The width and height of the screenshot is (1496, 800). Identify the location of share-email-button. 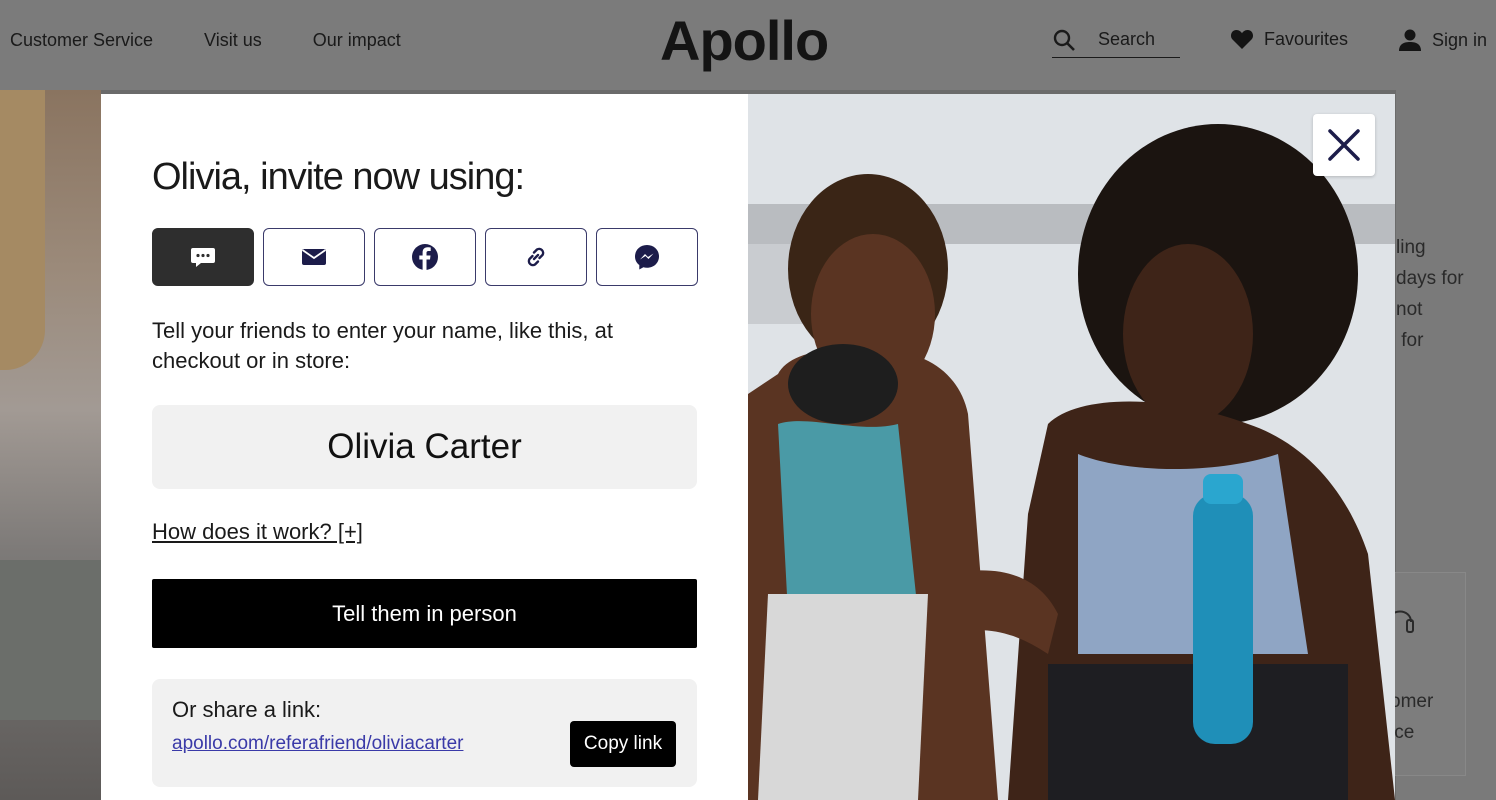
(314, 257).